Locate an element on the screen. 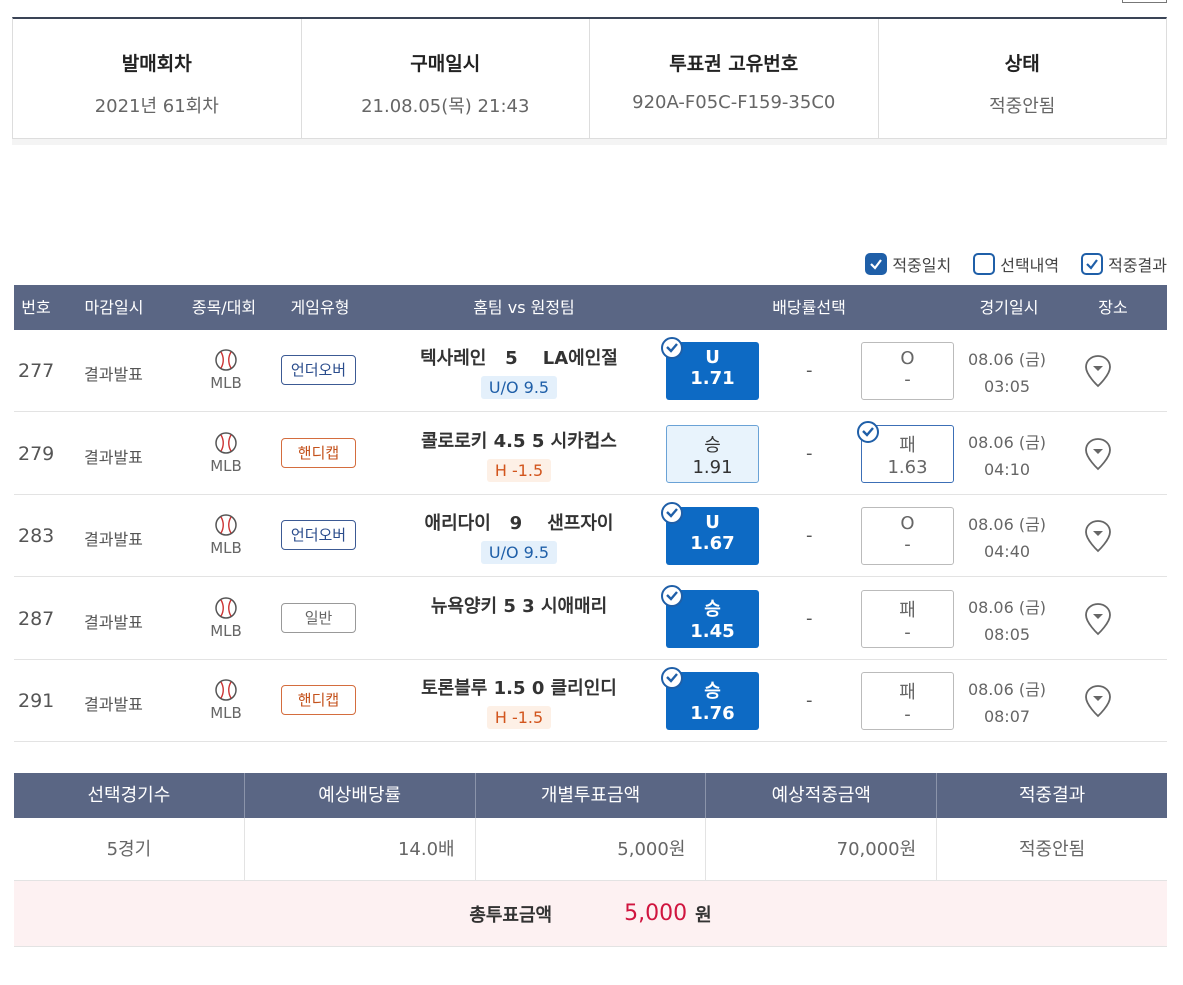 The width and height of the screenshot is (1183, 985). home-team: 텍사레인 is located at coordinates (453, 358).